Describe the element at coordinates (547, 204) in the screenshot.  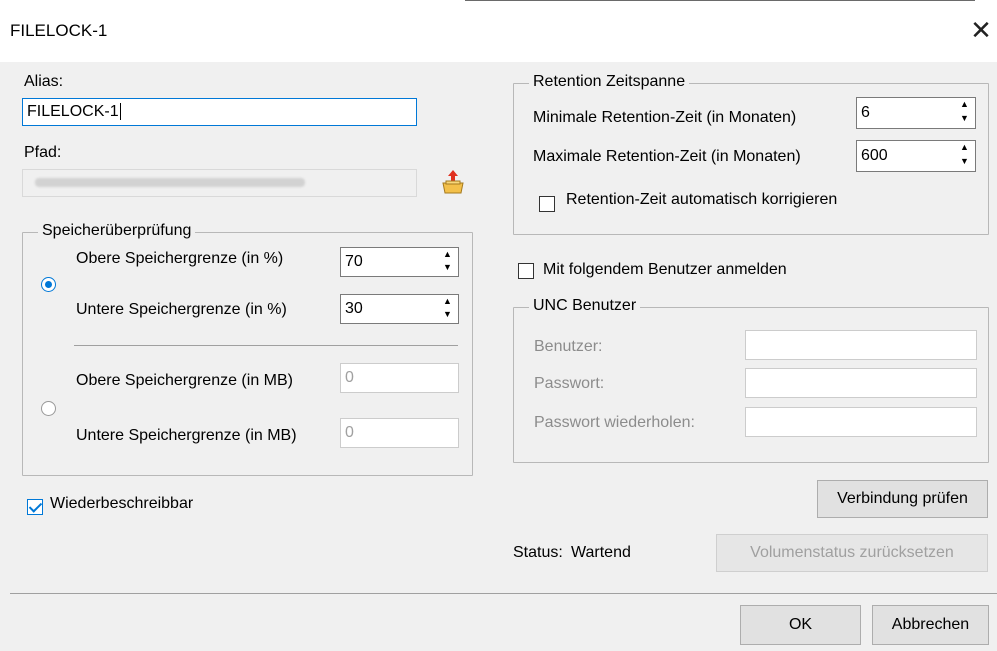
I see `auto-retention-checkbox` at that location.